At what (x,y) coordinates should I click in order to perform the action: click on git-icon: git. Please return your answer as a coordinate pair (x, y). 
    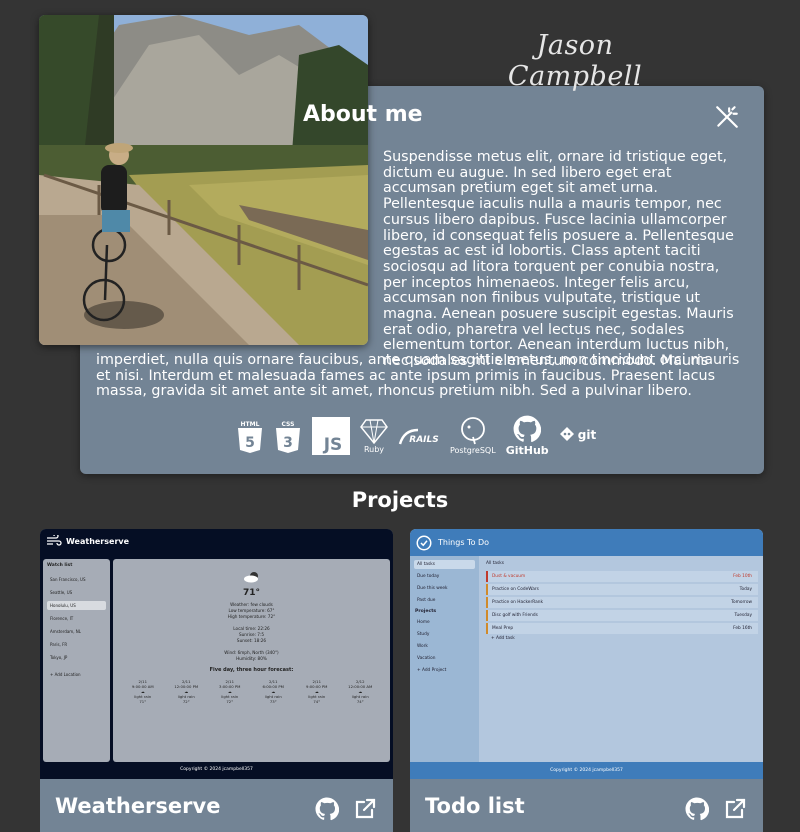
    Looking at the image, I should click on (579, 436).